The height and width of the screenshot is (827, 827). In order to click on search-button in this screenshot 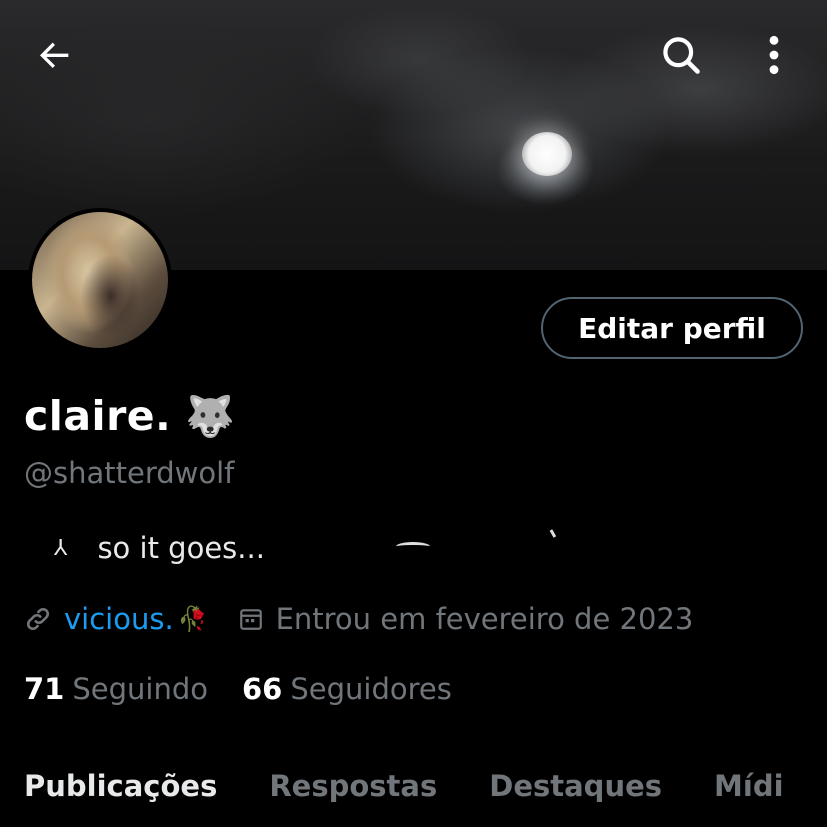, I will do `click(681, 55)`.